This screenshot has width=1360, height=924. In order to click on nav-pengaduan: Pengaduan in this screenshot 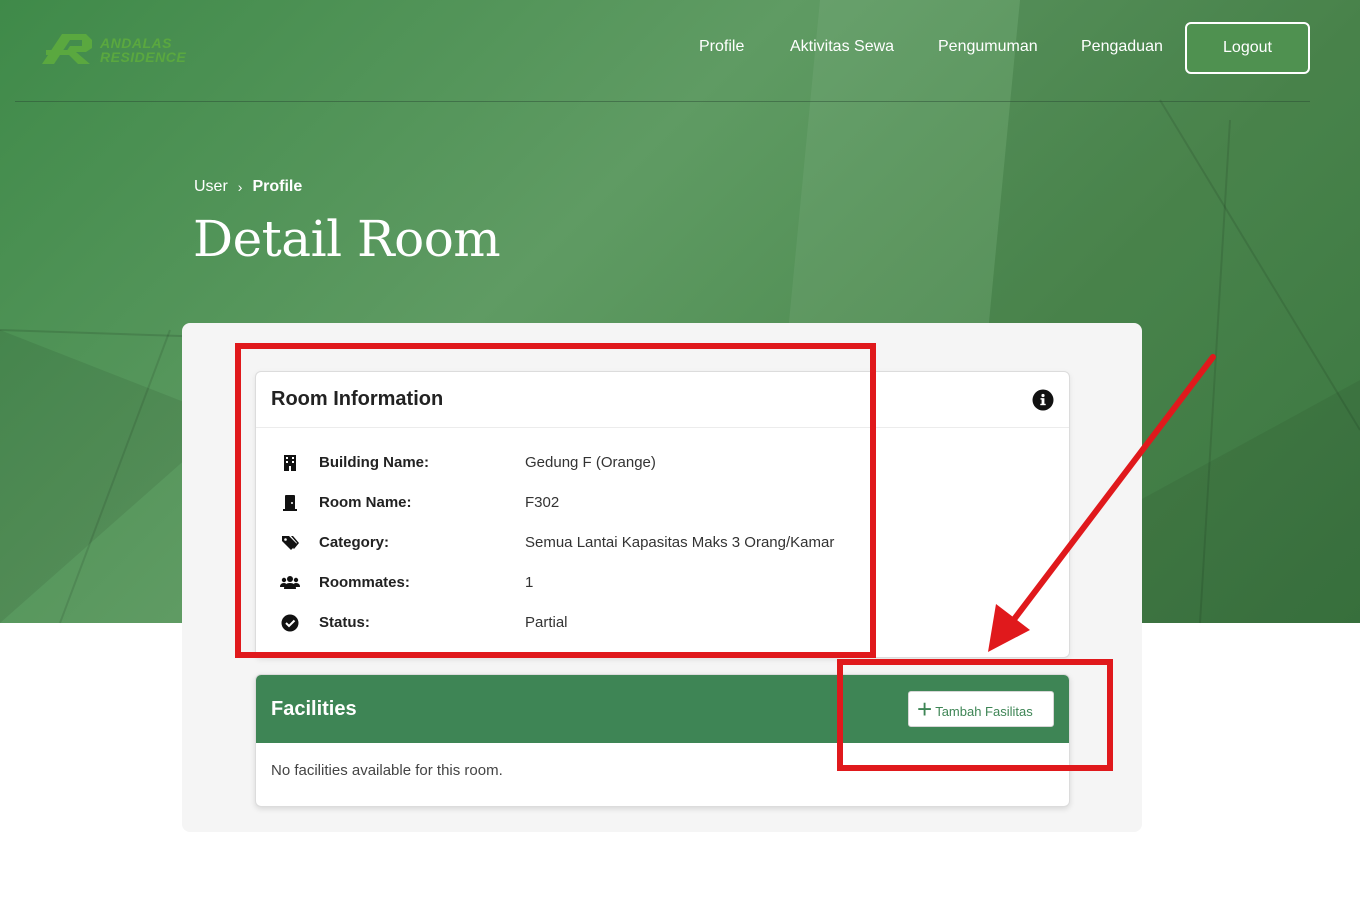, I will do `click(1122, 49)`.